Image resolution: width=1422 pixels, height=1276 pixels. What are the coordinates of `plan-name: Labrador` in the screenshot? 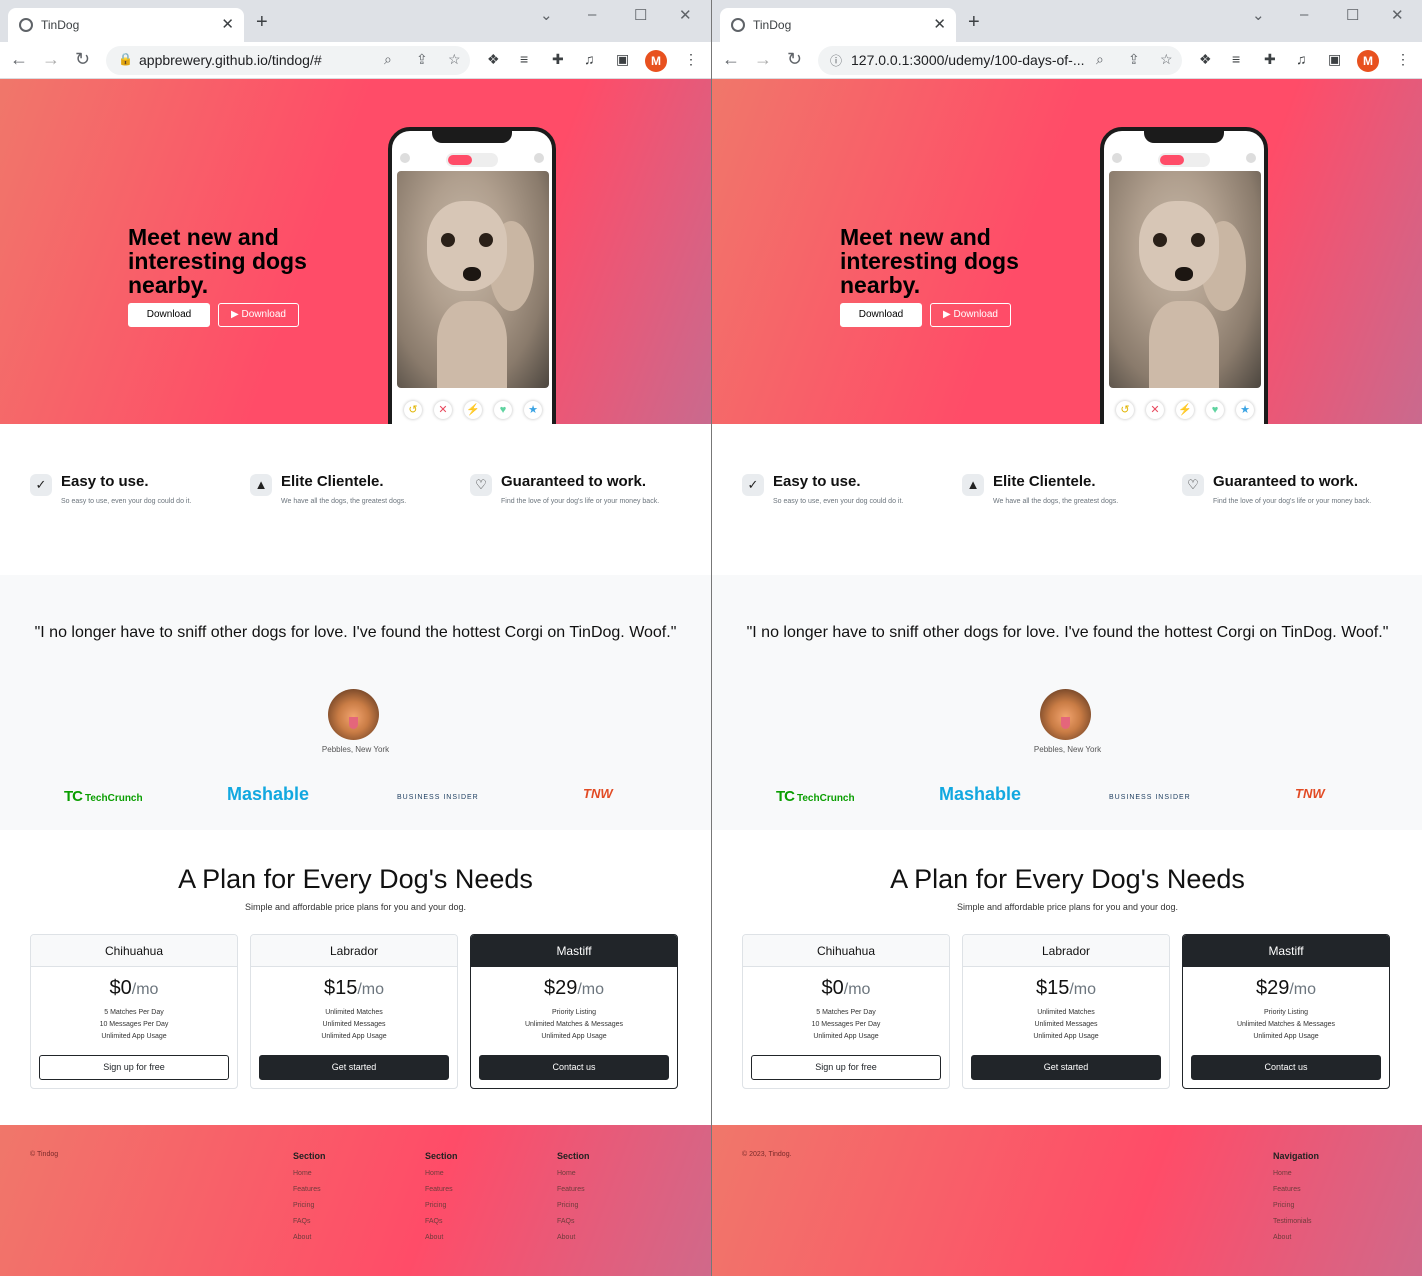 It's located at (354, 951).